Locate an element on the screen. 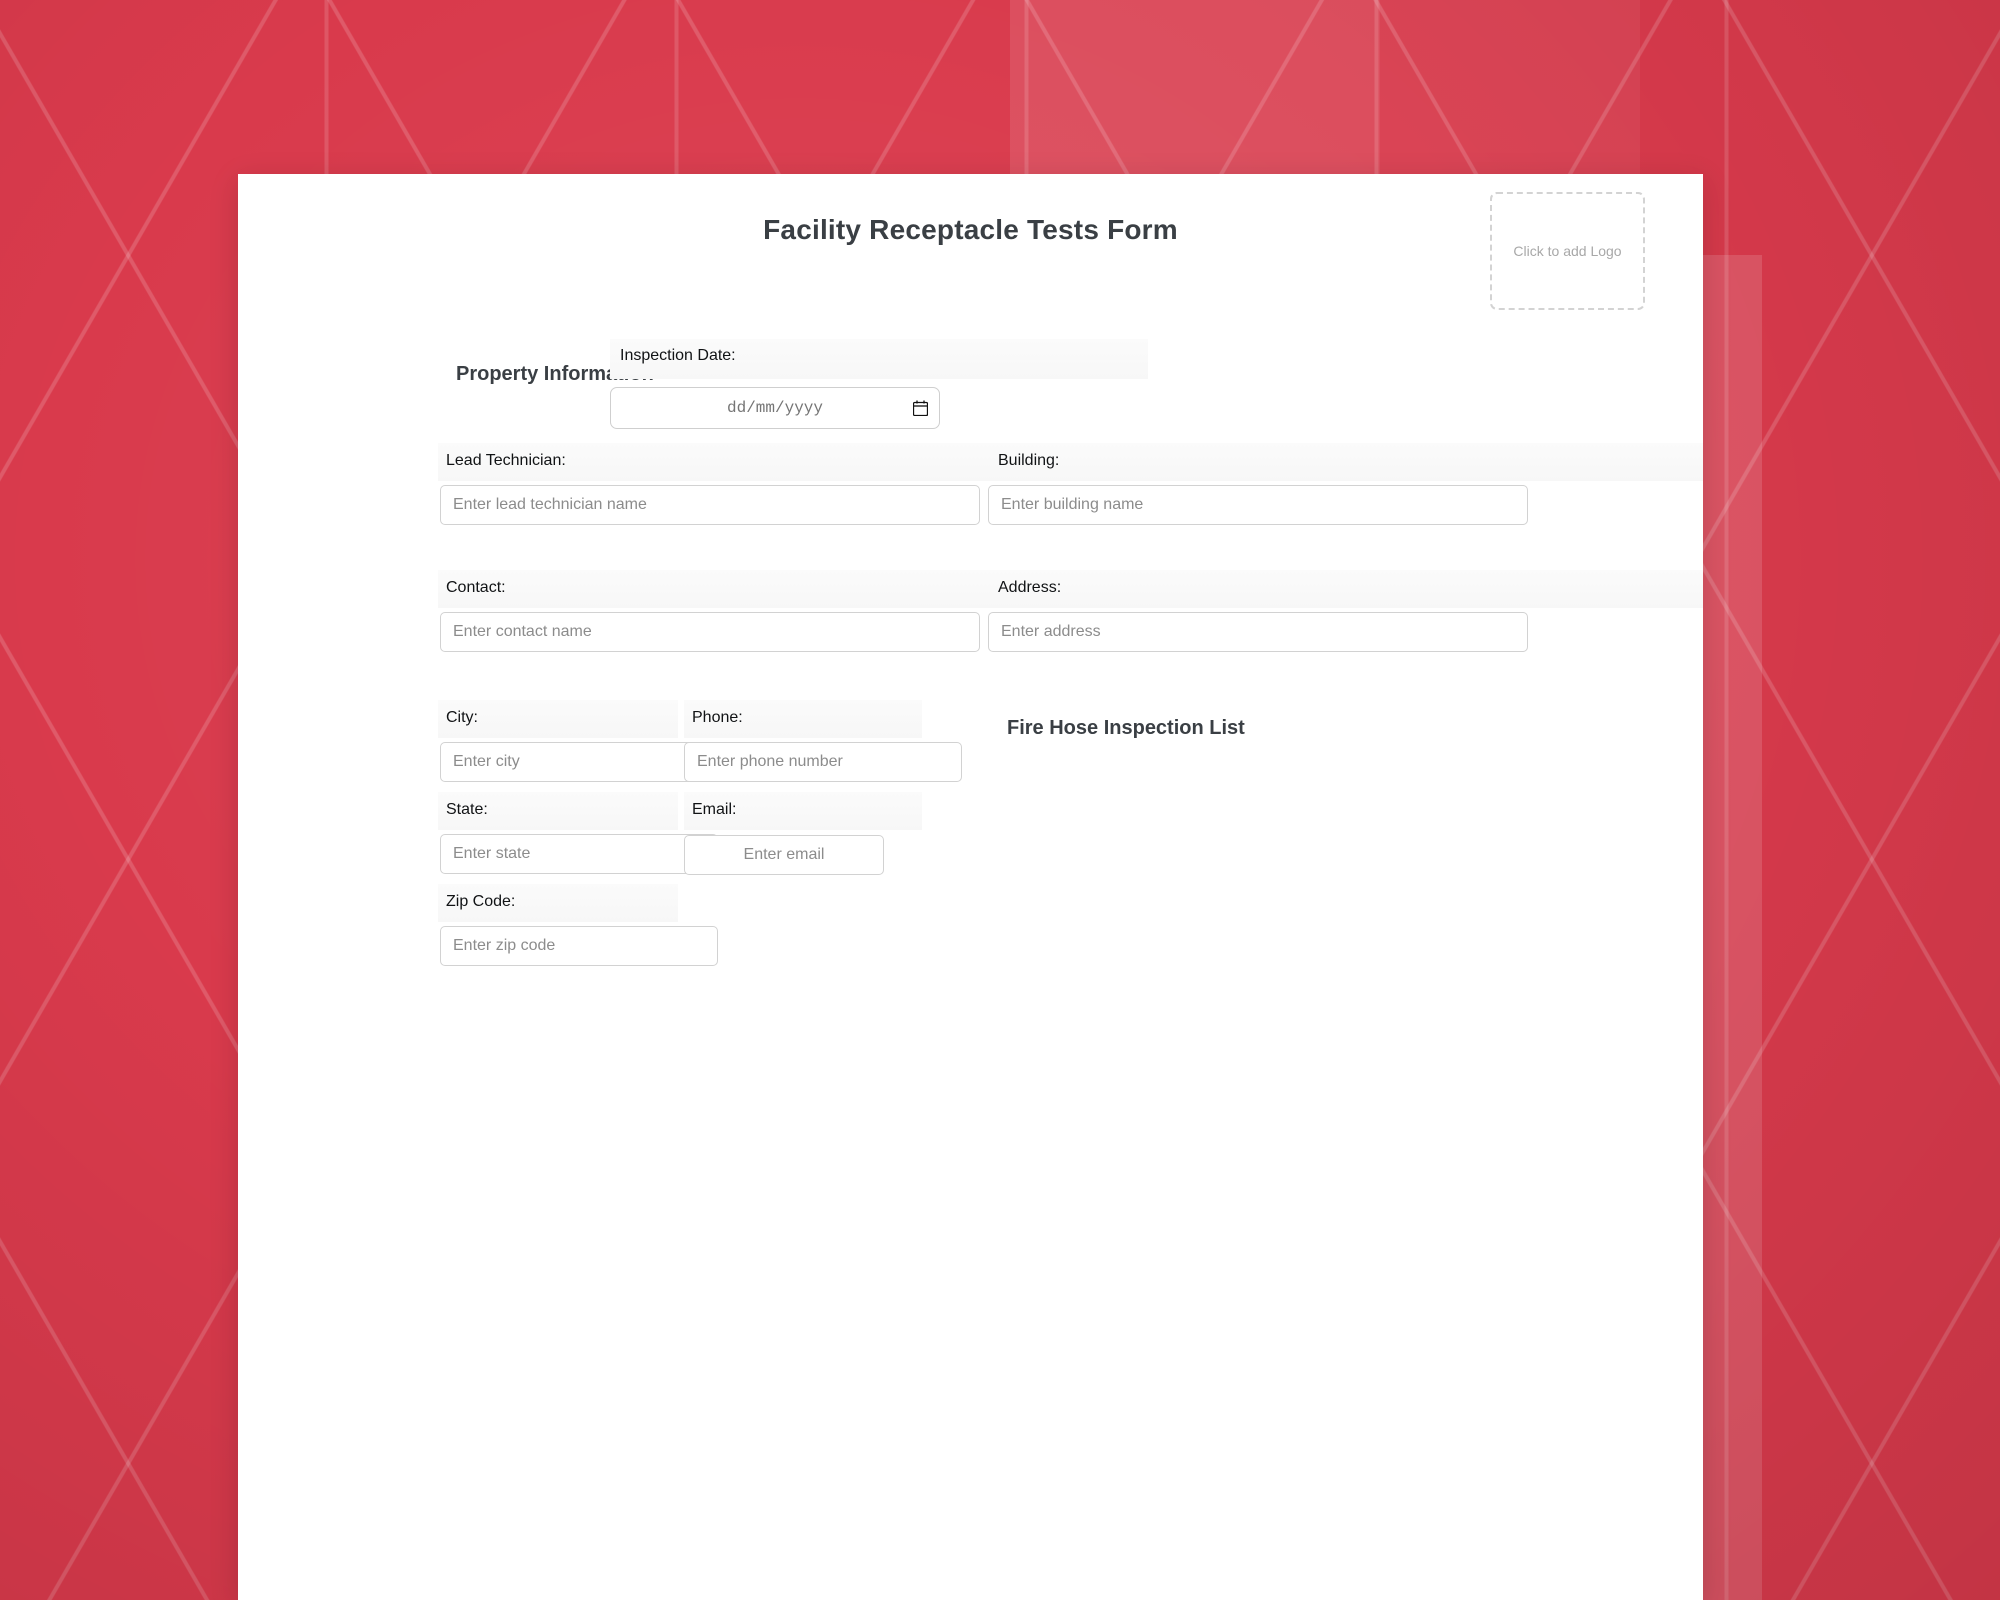  field-wrapper-phone is located at coordinates (823, 762).